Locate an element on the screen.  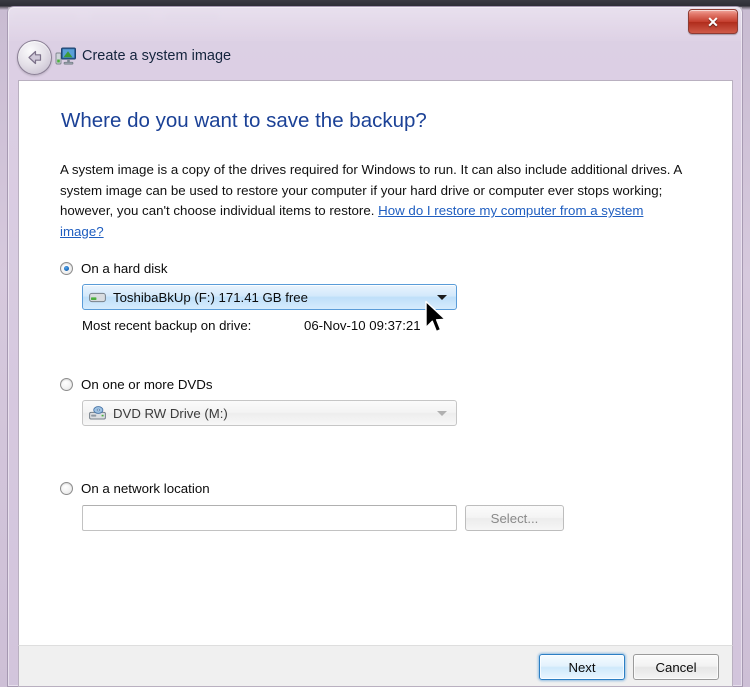
back-arrow-icon is located at coordinates (35, 57).